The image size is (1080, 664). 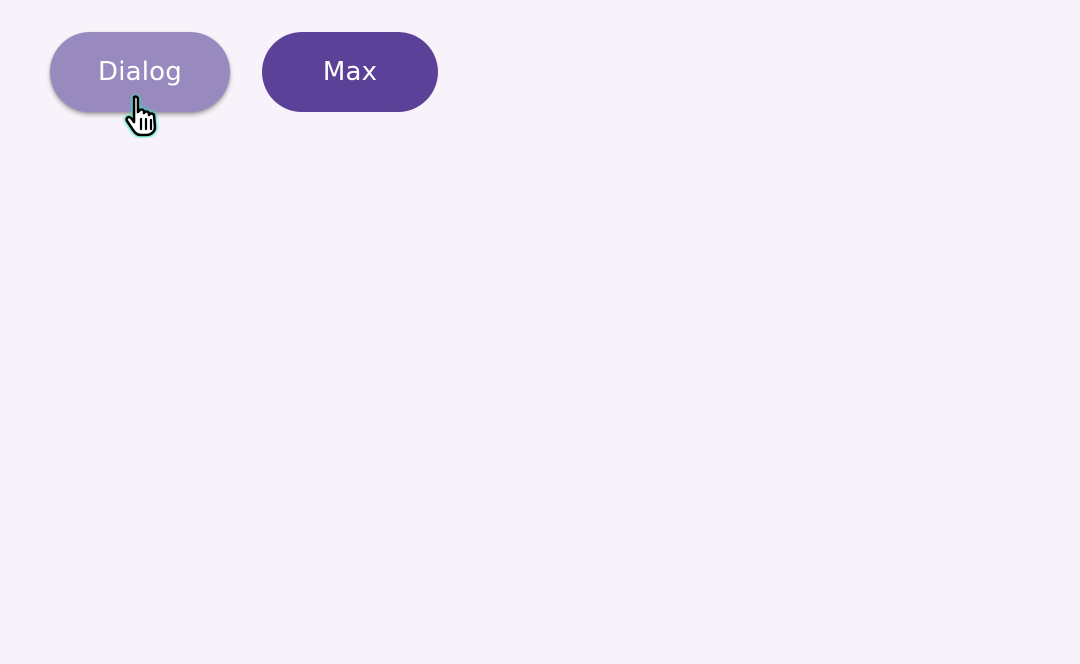 I want to click on hand-pointer-icon, so click(x=141, y=116).